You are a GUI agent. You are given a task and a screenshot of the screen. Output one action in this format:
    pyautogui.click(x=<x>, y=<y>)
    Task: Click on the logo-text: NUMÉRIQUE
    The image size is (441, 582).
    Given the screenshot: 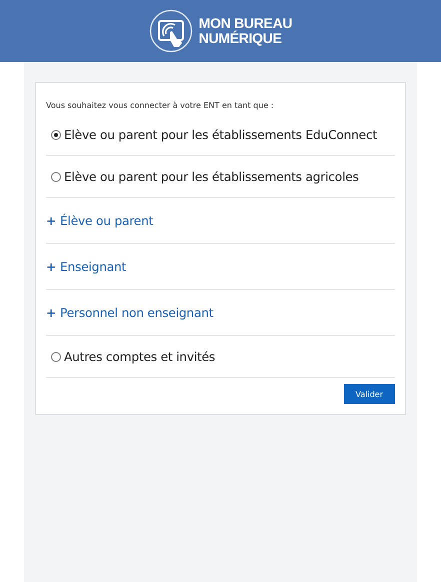 What is the action you would take?
    pyautogui.click(x=240, y=38)
    